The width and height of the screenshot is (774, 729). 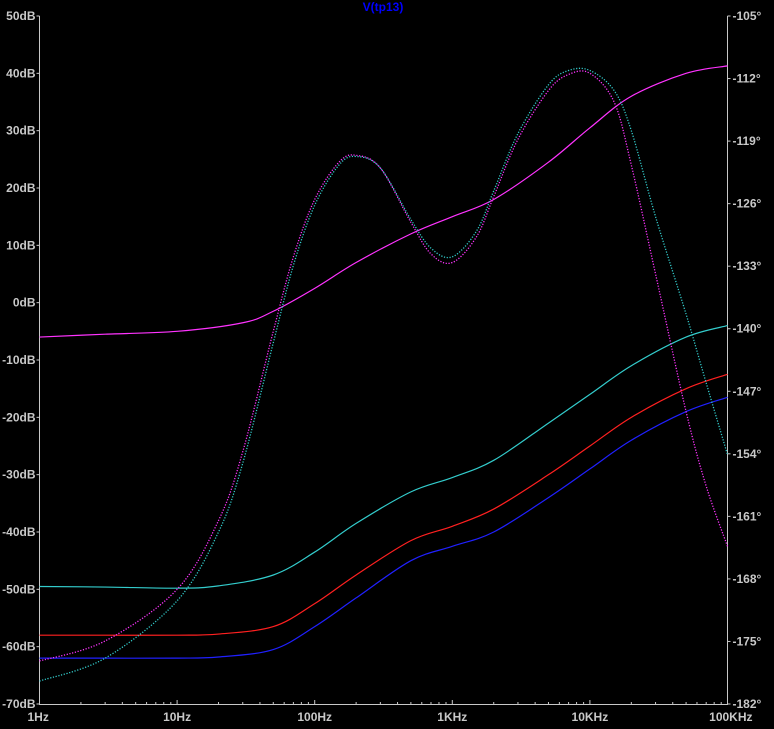 I want to click on y-right-tick-label: -140°, so click(x=747, y=329).